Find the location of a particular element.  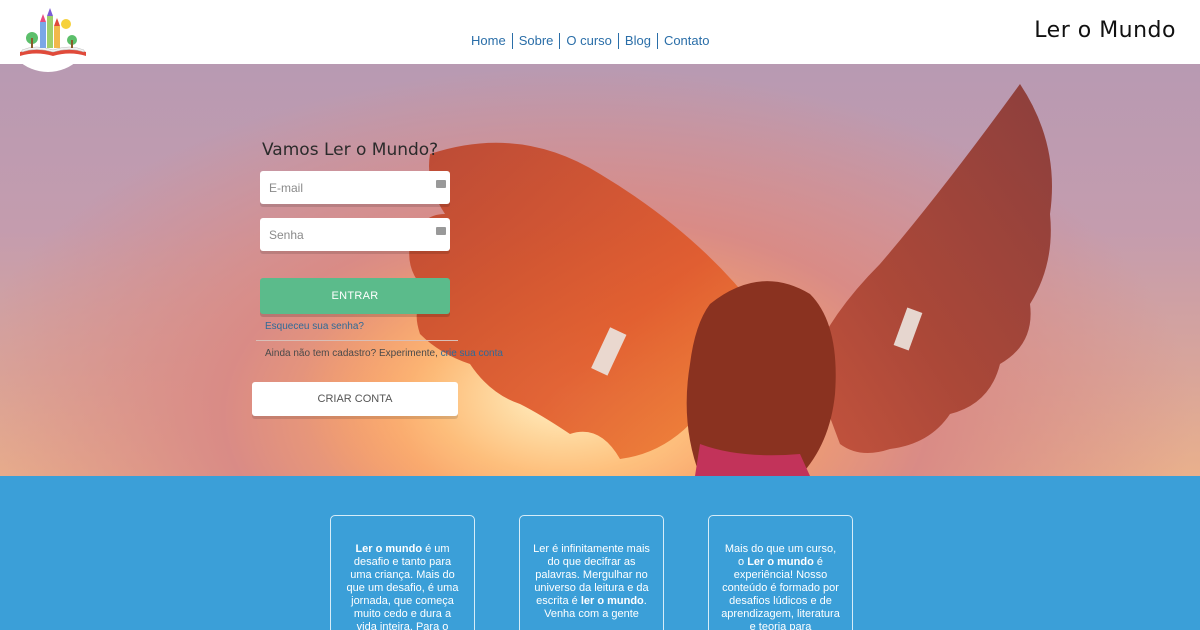

login-title: Vamos Ler o Mundo? is located at coordinates (350, 150).